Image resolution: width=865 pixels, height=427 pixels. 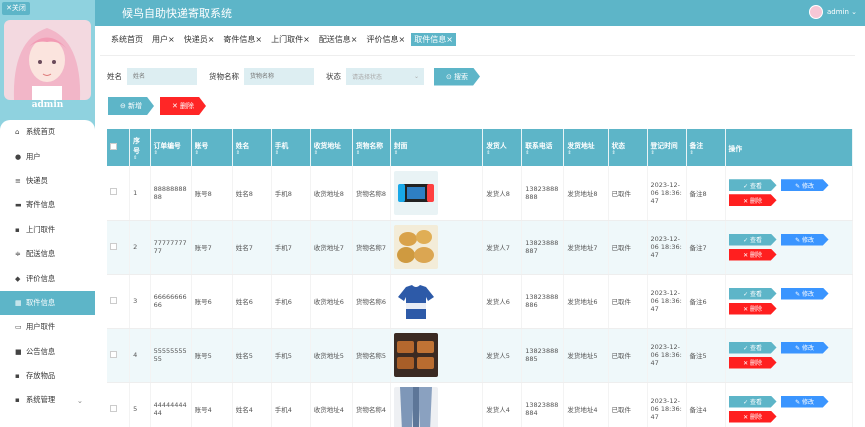 I want to click on cell-order: 8888888888, so click(x=171, y=193).